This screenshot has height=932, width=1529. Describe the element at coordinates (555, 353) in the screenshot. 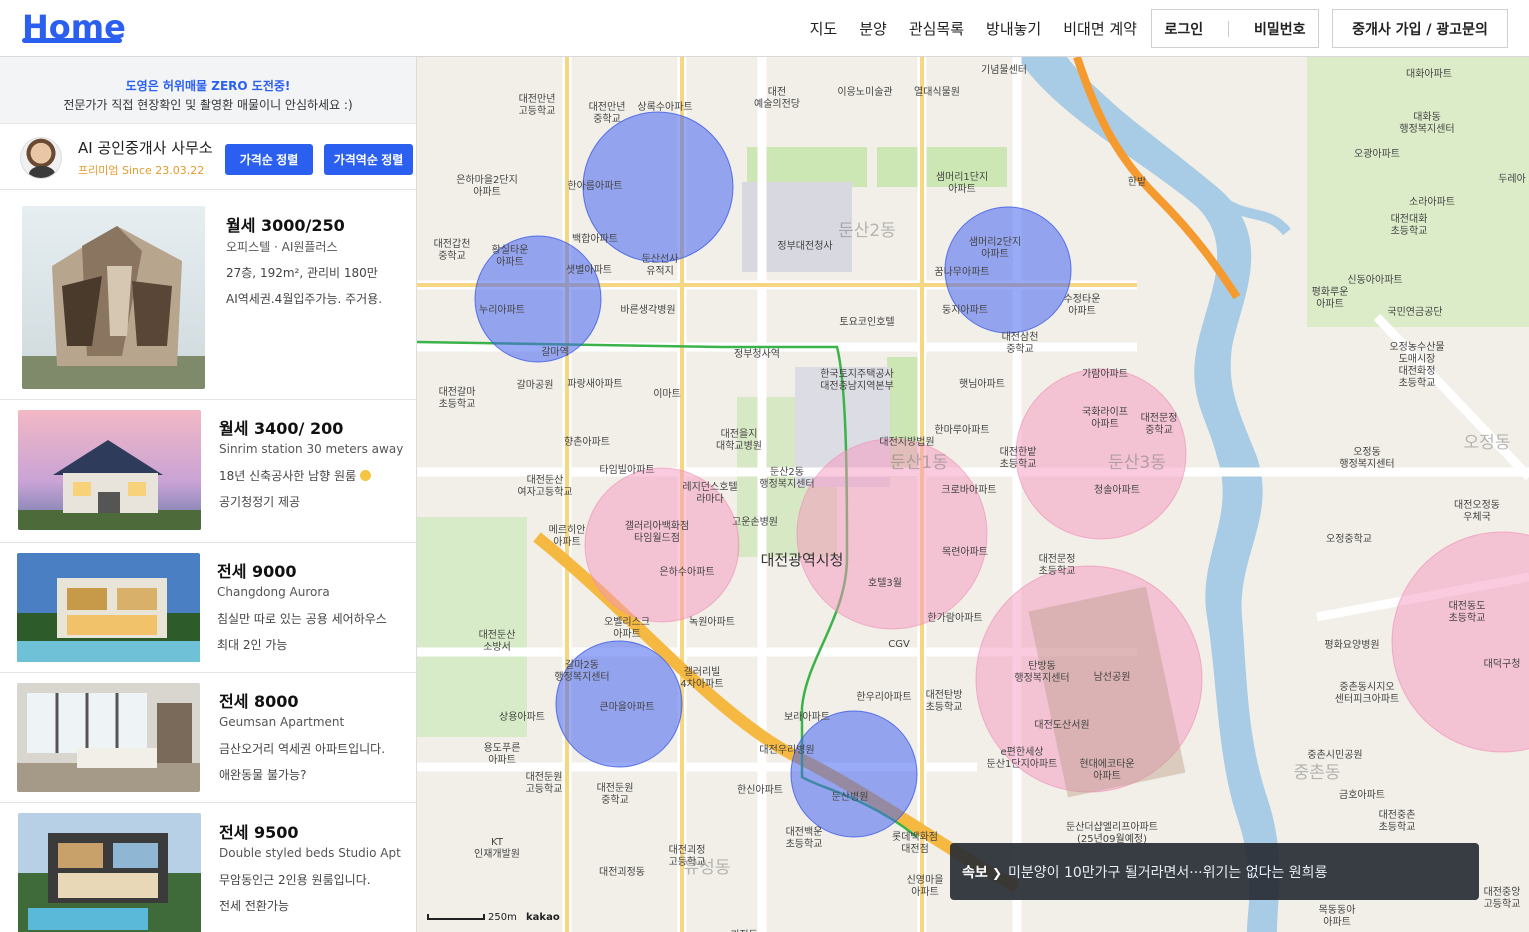

I see `map-place-label: 갈마역` at that location.